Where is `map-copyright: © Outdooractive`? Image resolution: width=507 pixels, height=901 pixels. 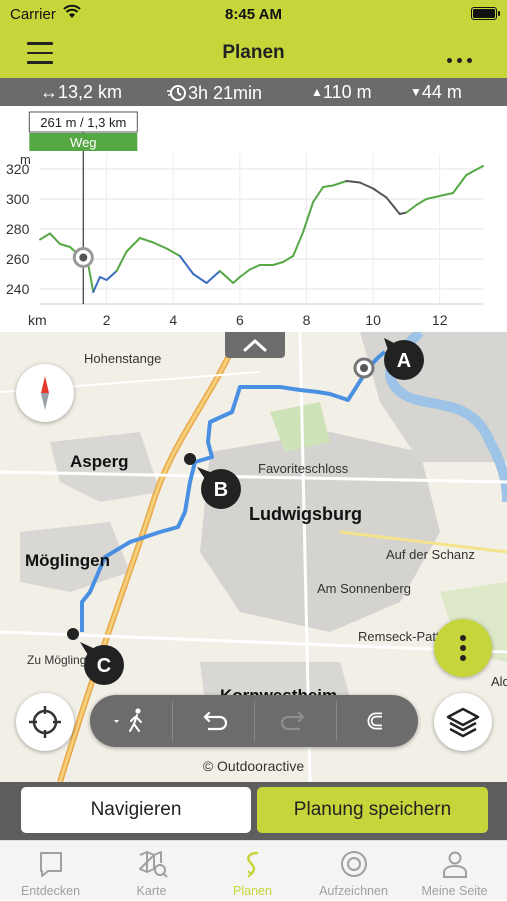
map-copyright: © Outdooractive is located at coordinates (253, 766).